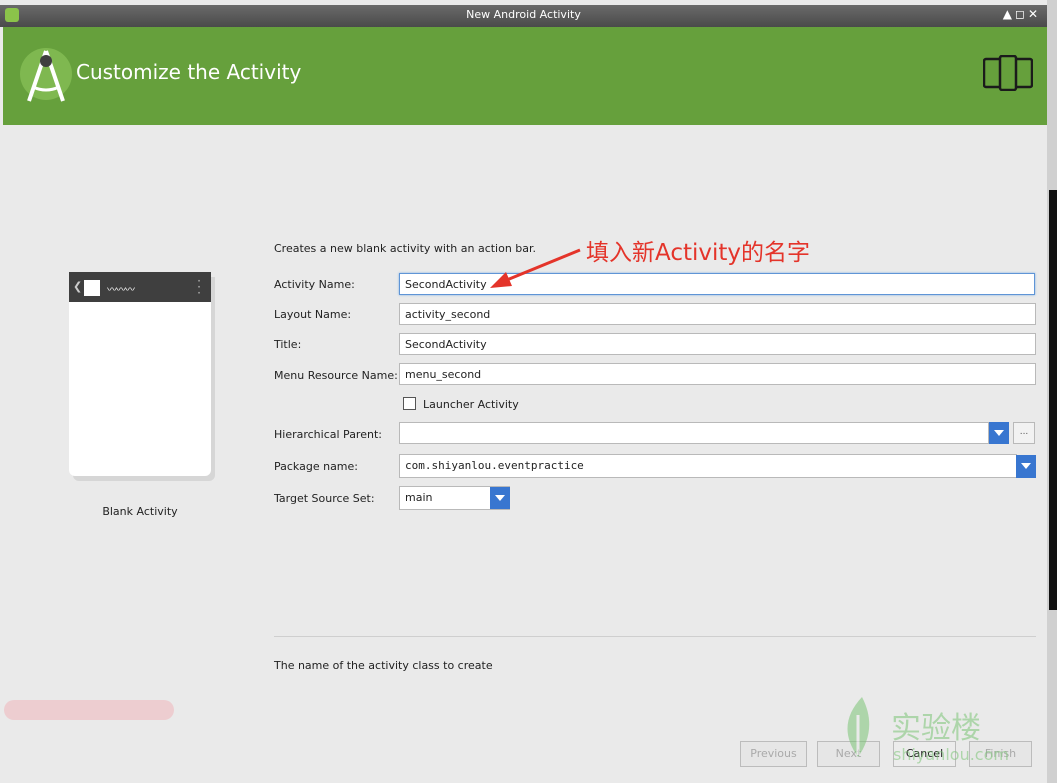 The image size is (1057, 783). Describe the element at coordinates (717, 314) in the screenshot. I see `layout-name-field: activity_second` at that location.